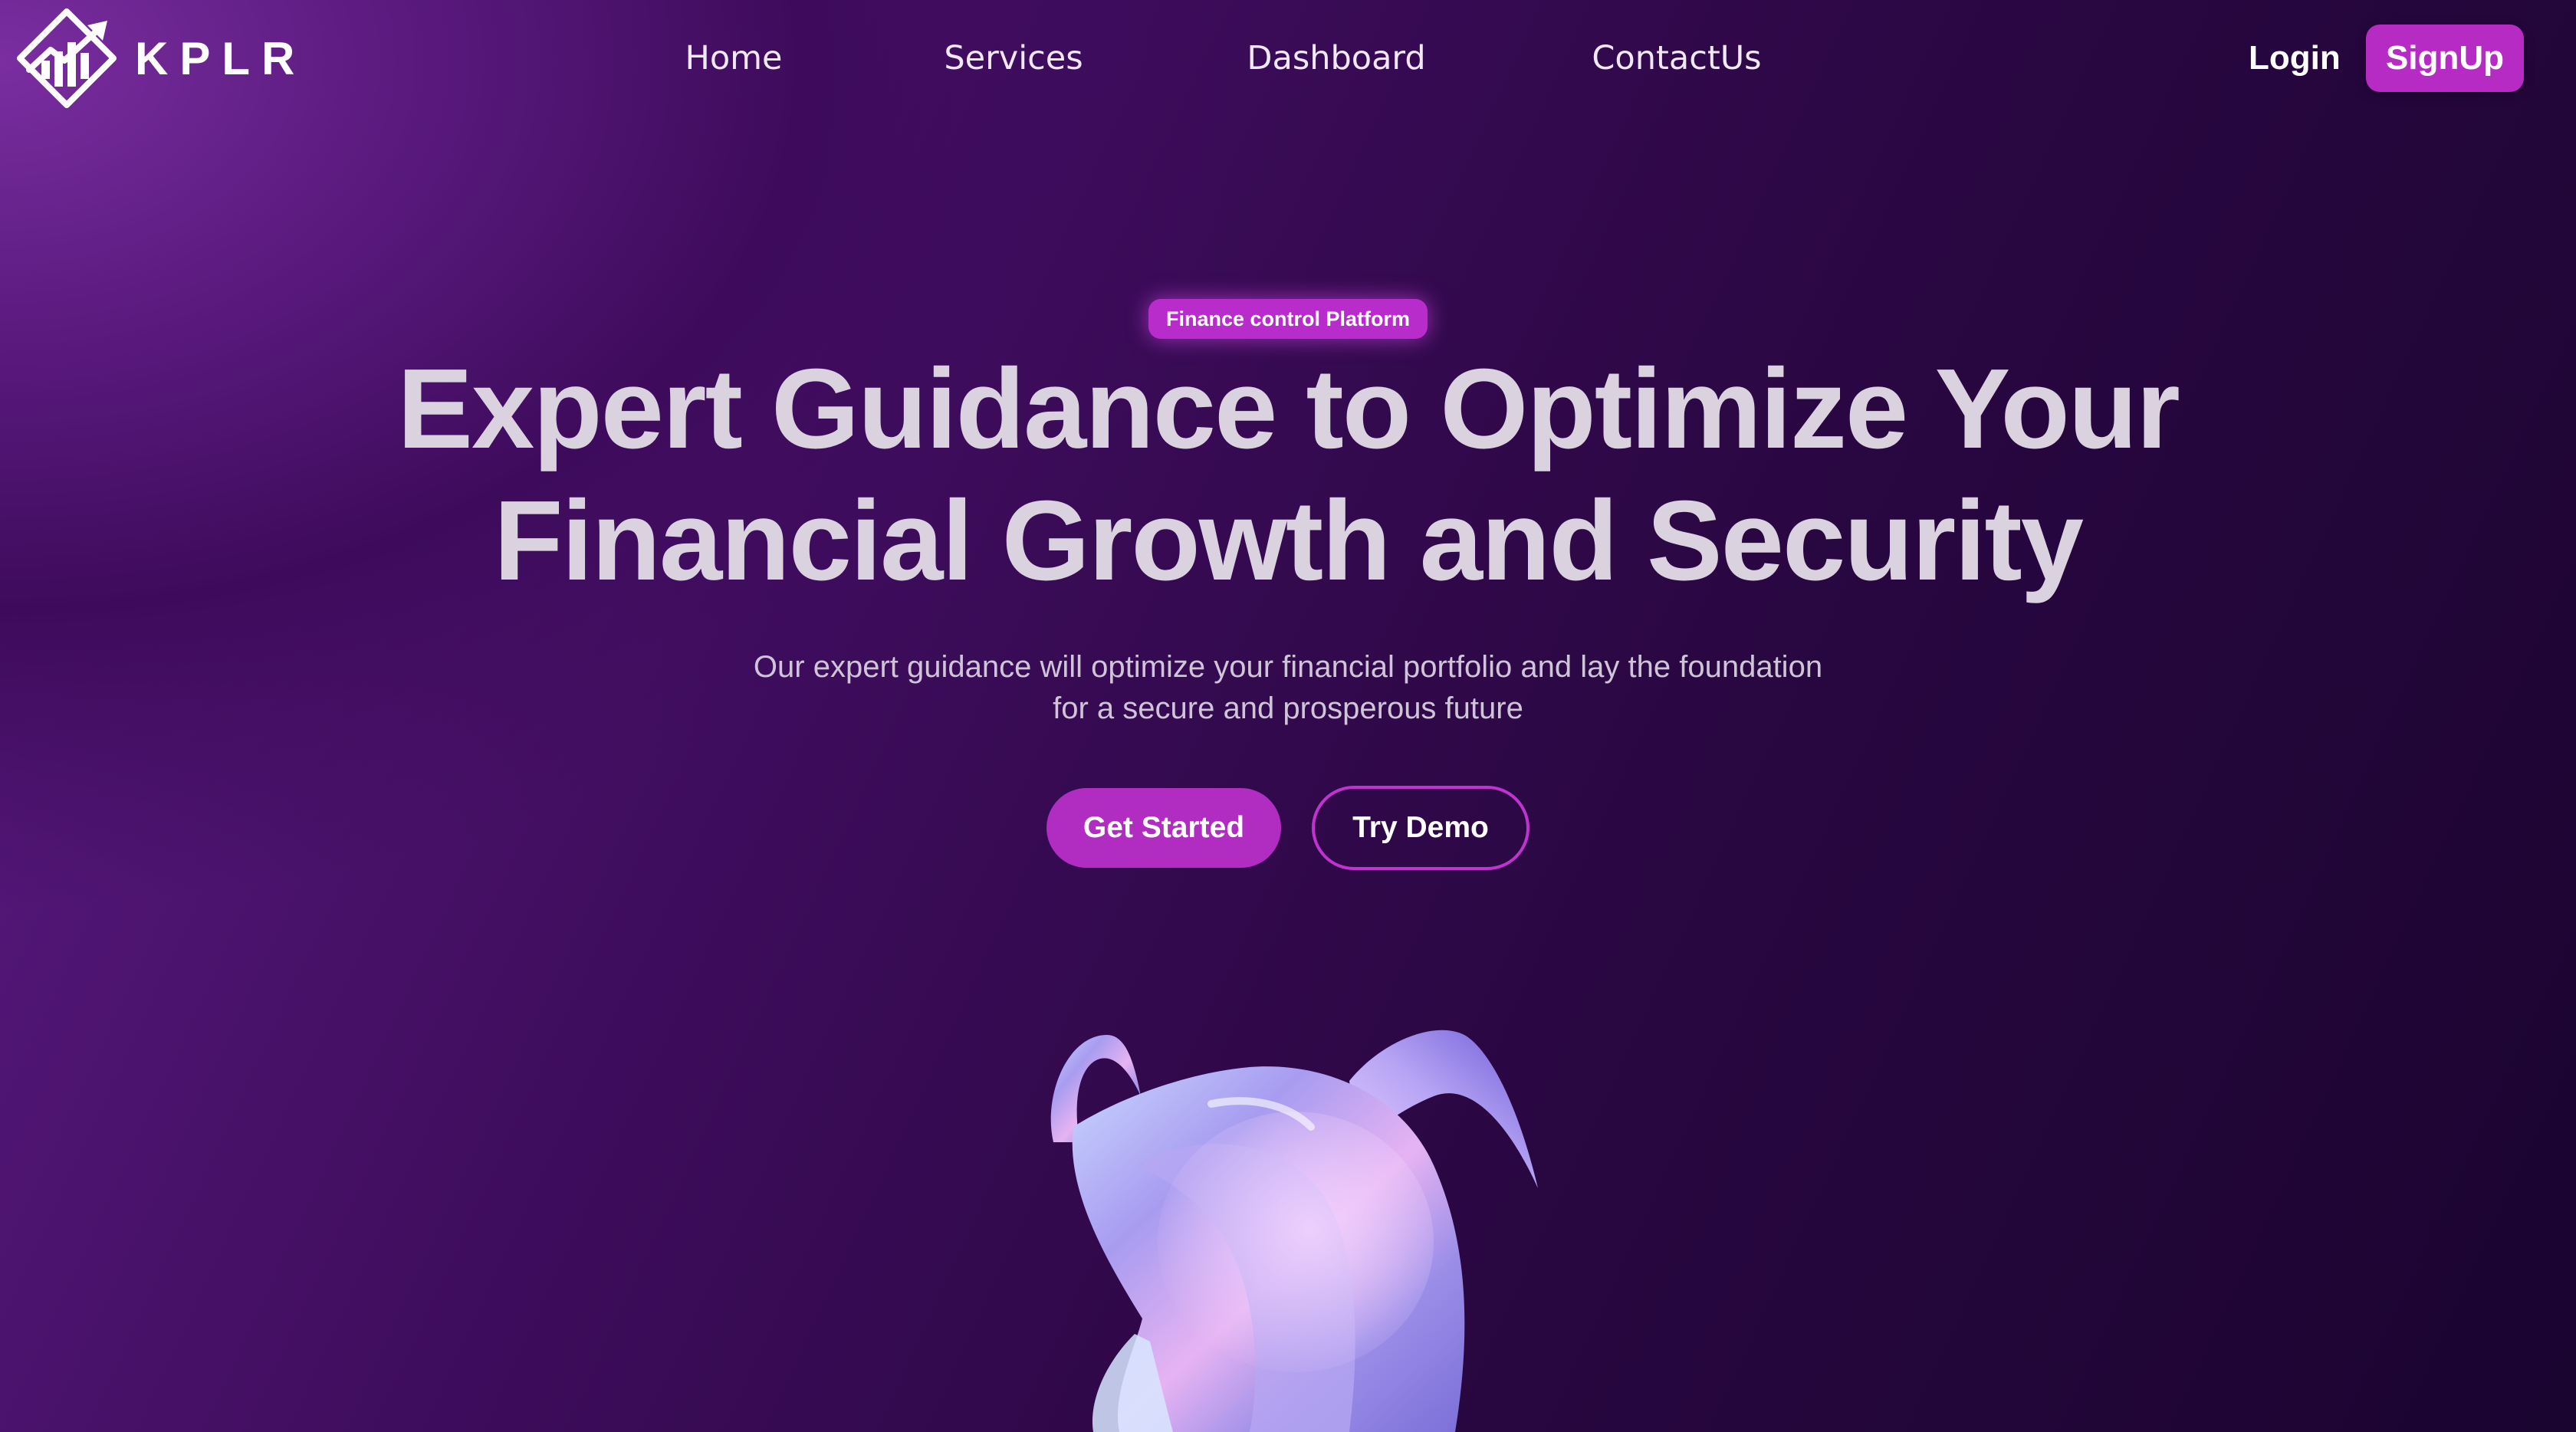 This screenshot has height=1432, width=2576. I want to click on hero-headline-line-2: Financial Growth and Security, so click(1289, 541).